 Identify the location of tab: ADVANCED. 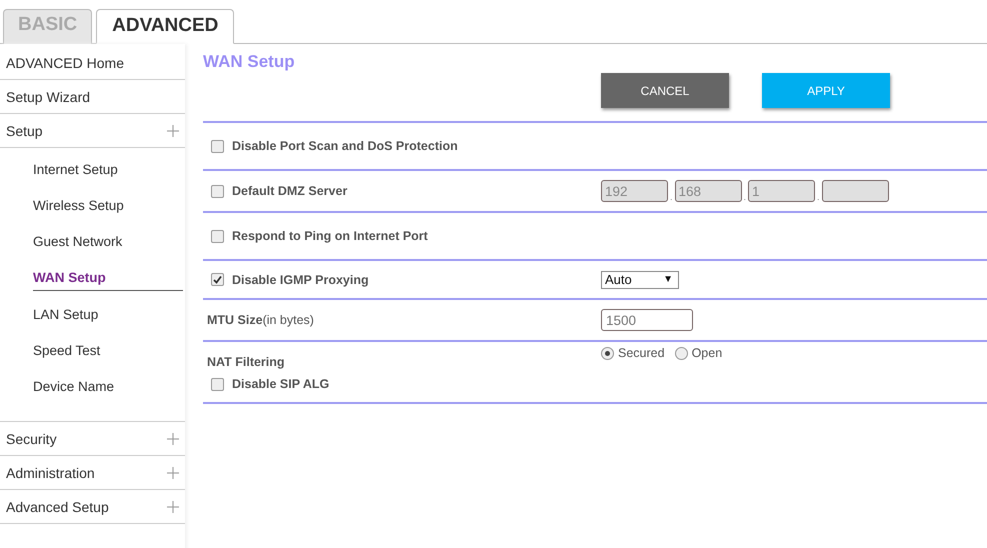
(165, 26).